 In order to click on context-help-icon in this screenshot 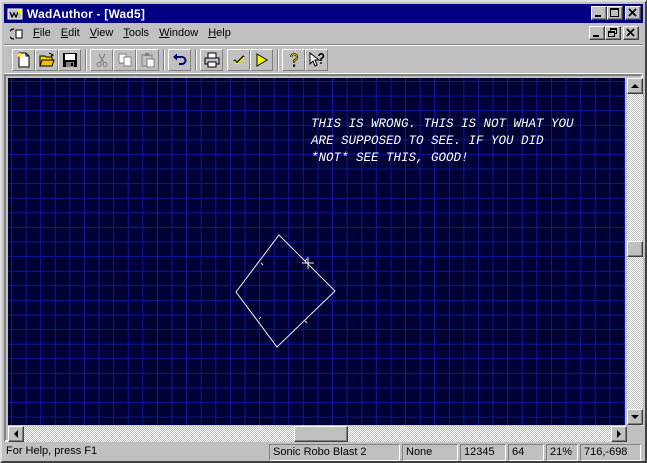, I will do `click(316, 59)`.